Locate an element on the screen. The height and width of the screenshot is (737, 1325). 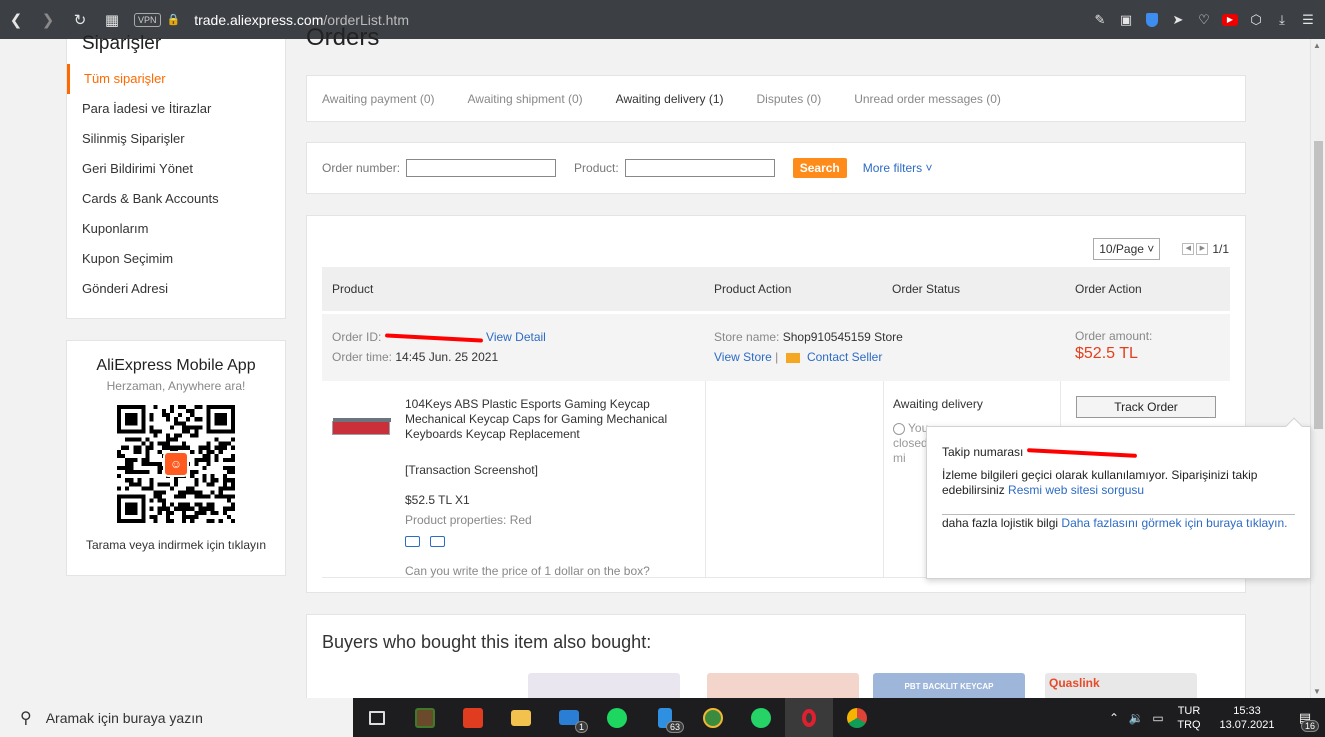
back-icon: ❮ is located at coordinates (16, 19).